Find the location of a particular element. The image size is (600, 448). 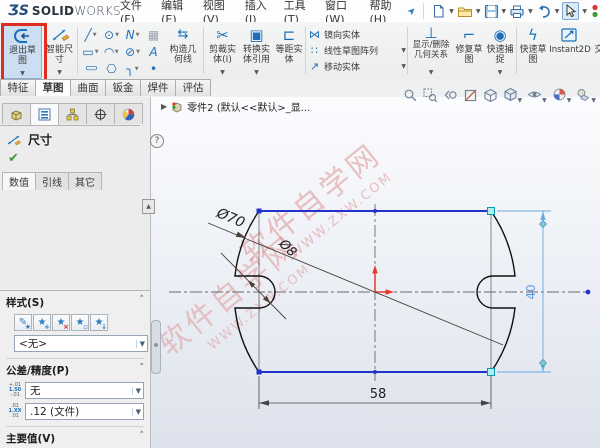

delete-style-button: ★ × is located at coordinates (61, 322).